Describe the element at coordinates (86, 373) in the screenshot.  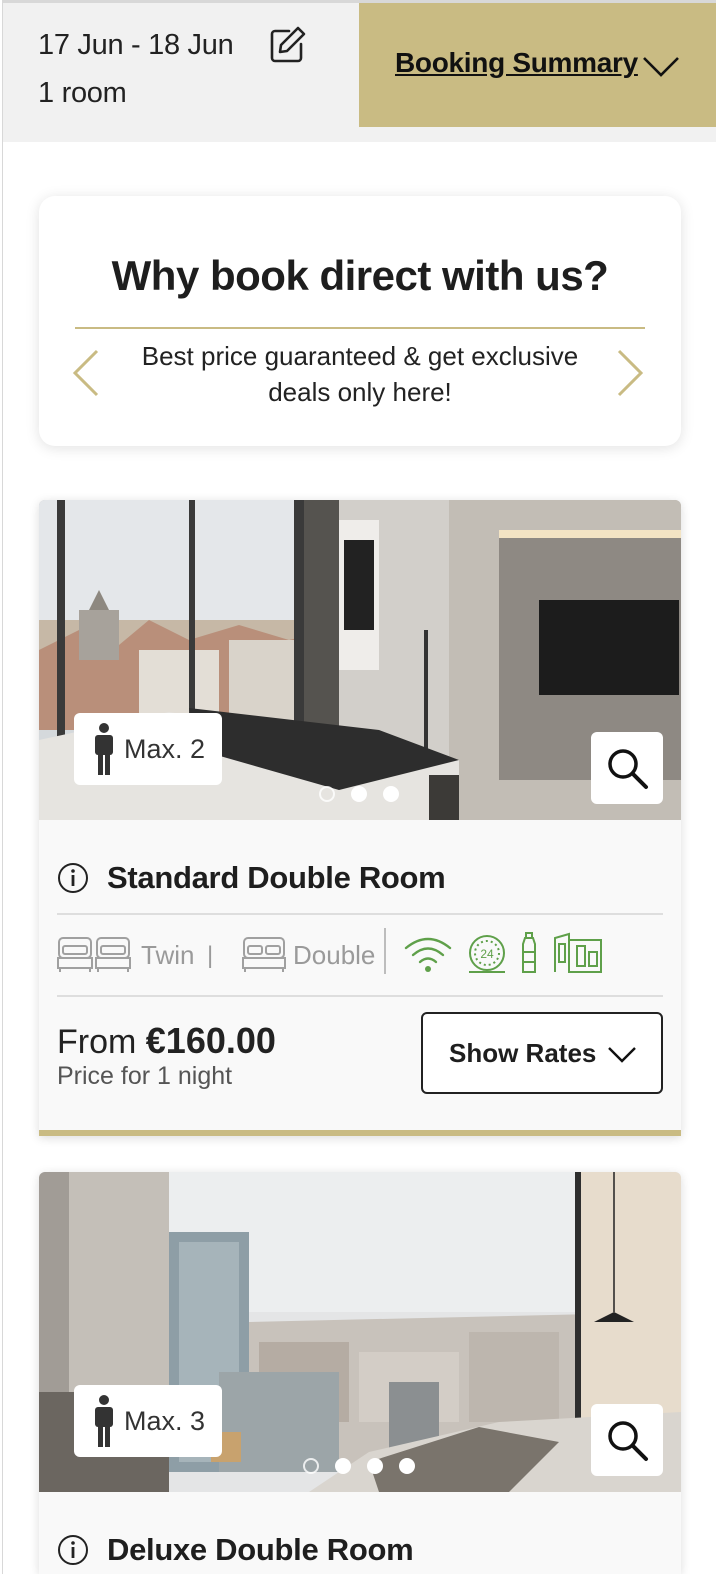
I see `chevron-left-icon` at that location.